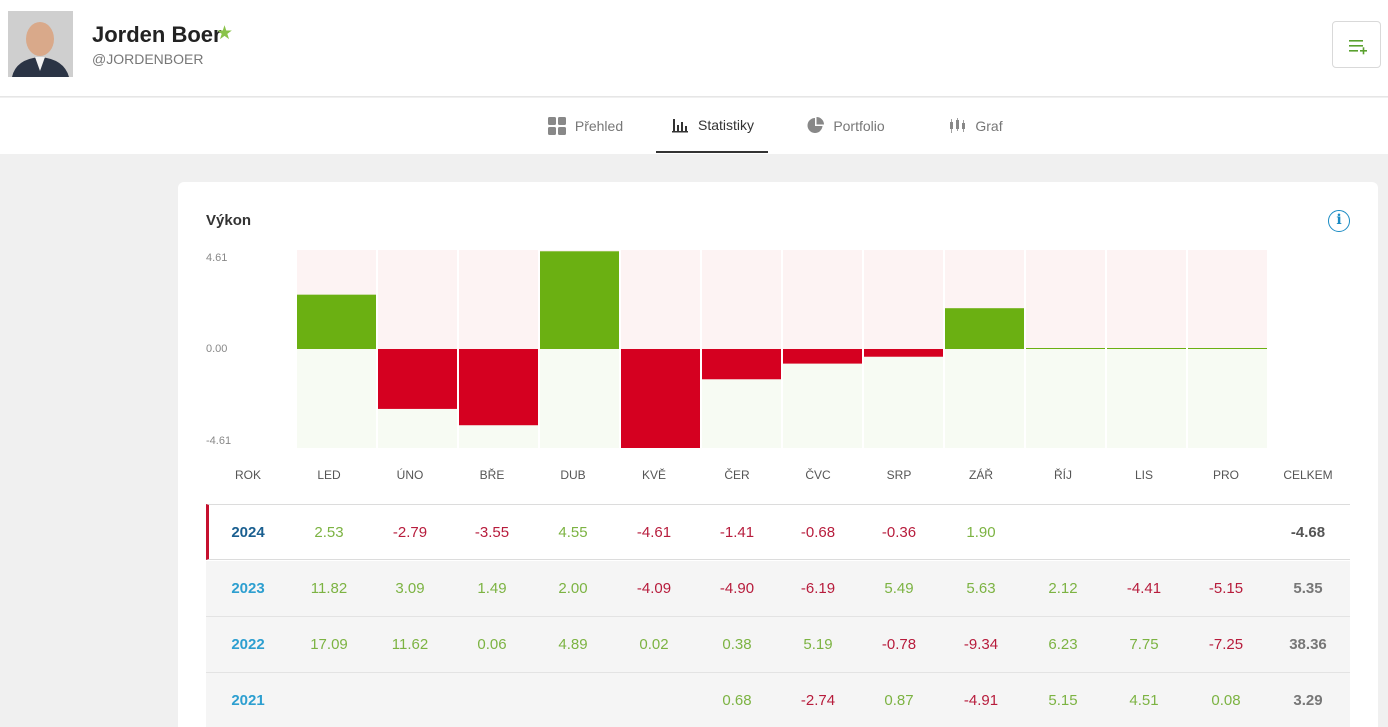  What do you see at coordinates (492, 475) in the screenshot?
I see `column-header: BŘE` at bounding box center [492, 475].